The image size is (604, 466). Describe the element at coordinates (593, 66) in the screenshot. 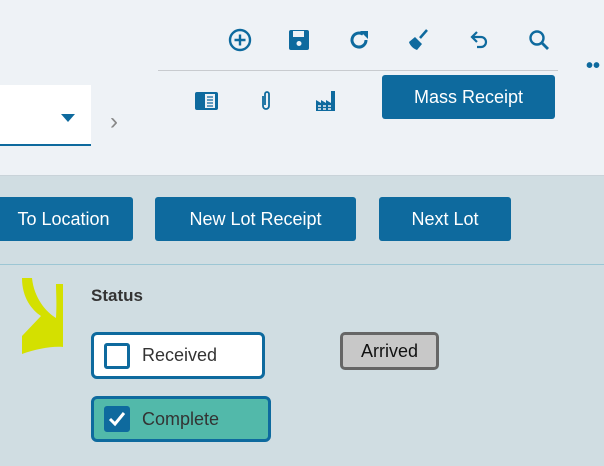

I see `more-options-icon: ••` at that location.